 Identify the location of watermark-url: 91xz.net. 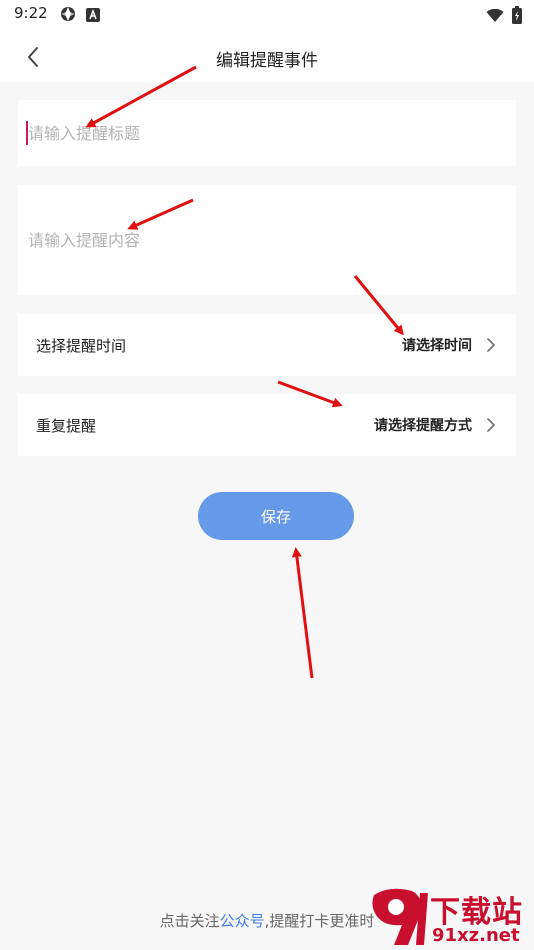
(476, 935).